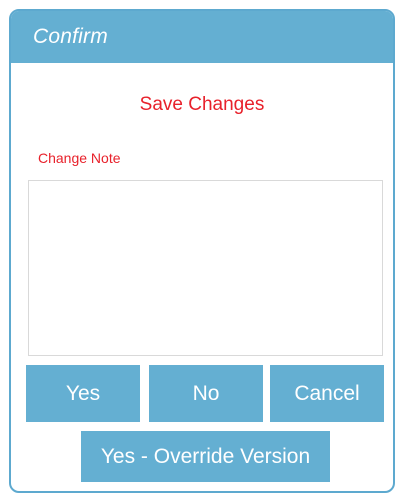 The height and width of the screenshot is (497, 398). I want to click on yes-button: Yes, so click(83, 393).